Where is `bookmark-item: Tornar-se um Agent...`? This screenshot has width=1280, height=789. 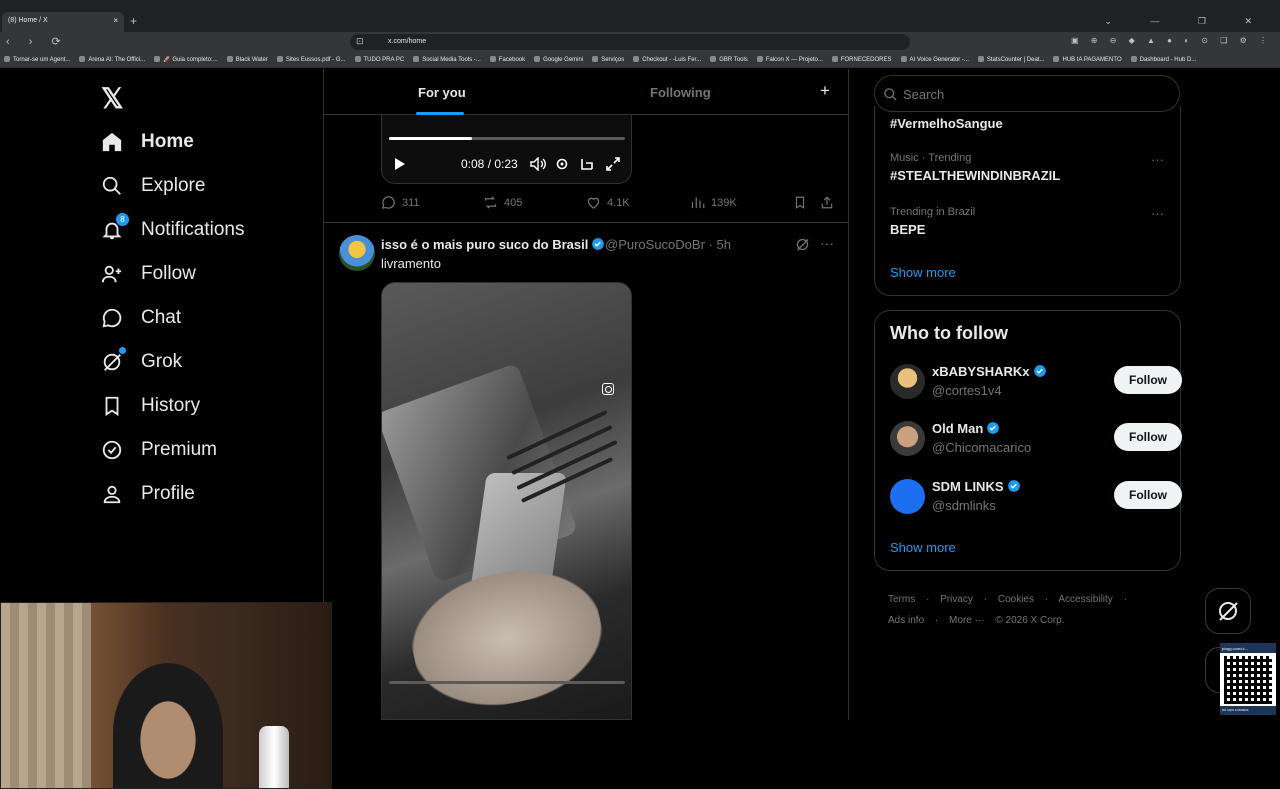
bookmark-item: Tornar-se um Agent... is located at coordinates (37, 59).